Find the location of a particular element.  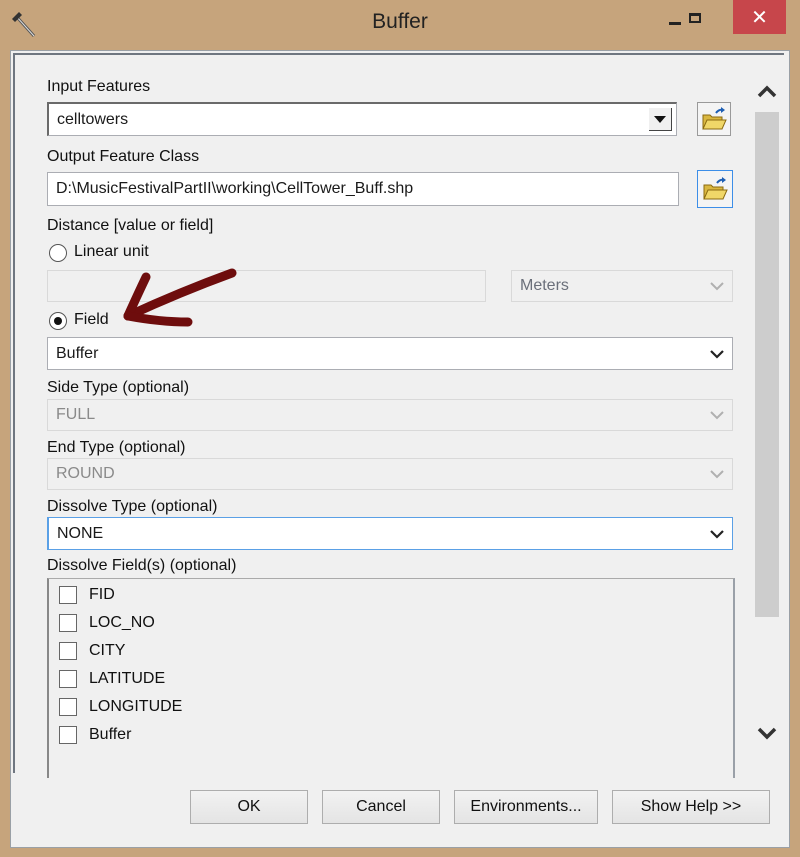

end-type-label: End Type (optional) is located at coordinates (116, 447).